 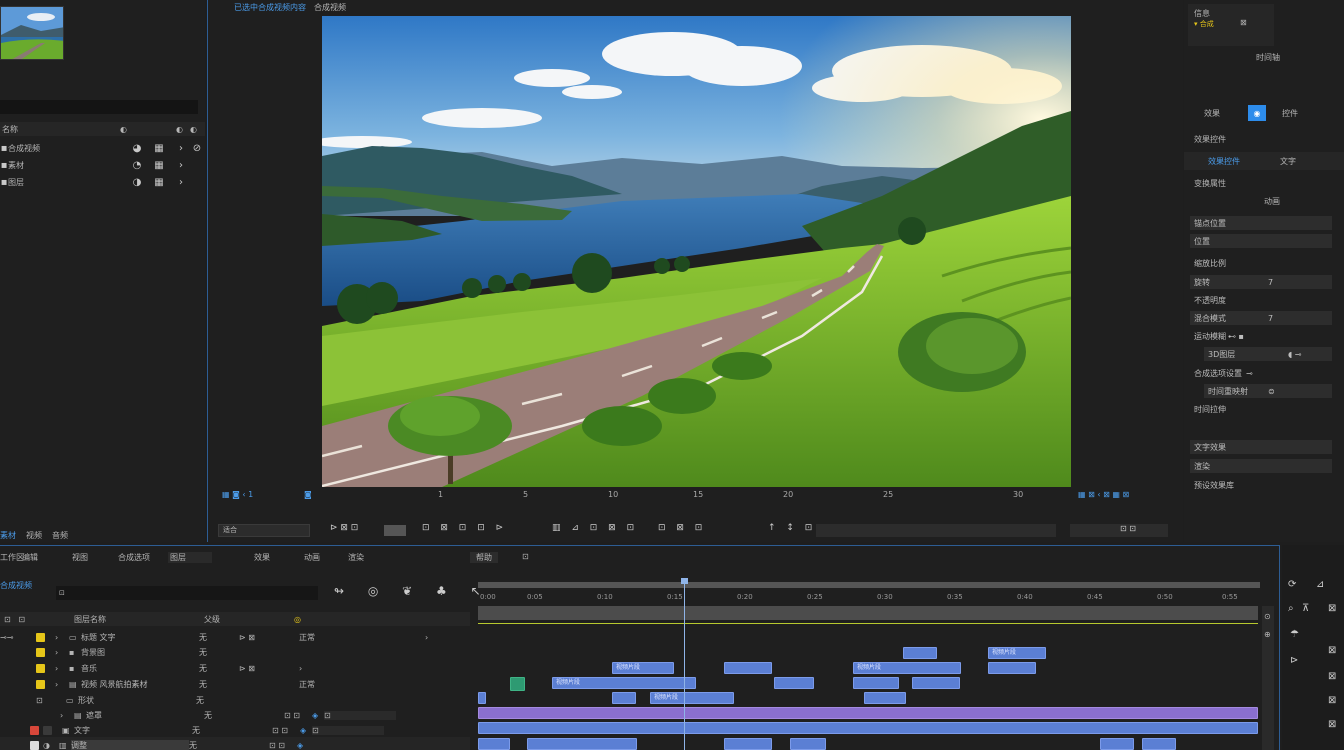 I want to click on color-swatch, so click(x=395, y=530).